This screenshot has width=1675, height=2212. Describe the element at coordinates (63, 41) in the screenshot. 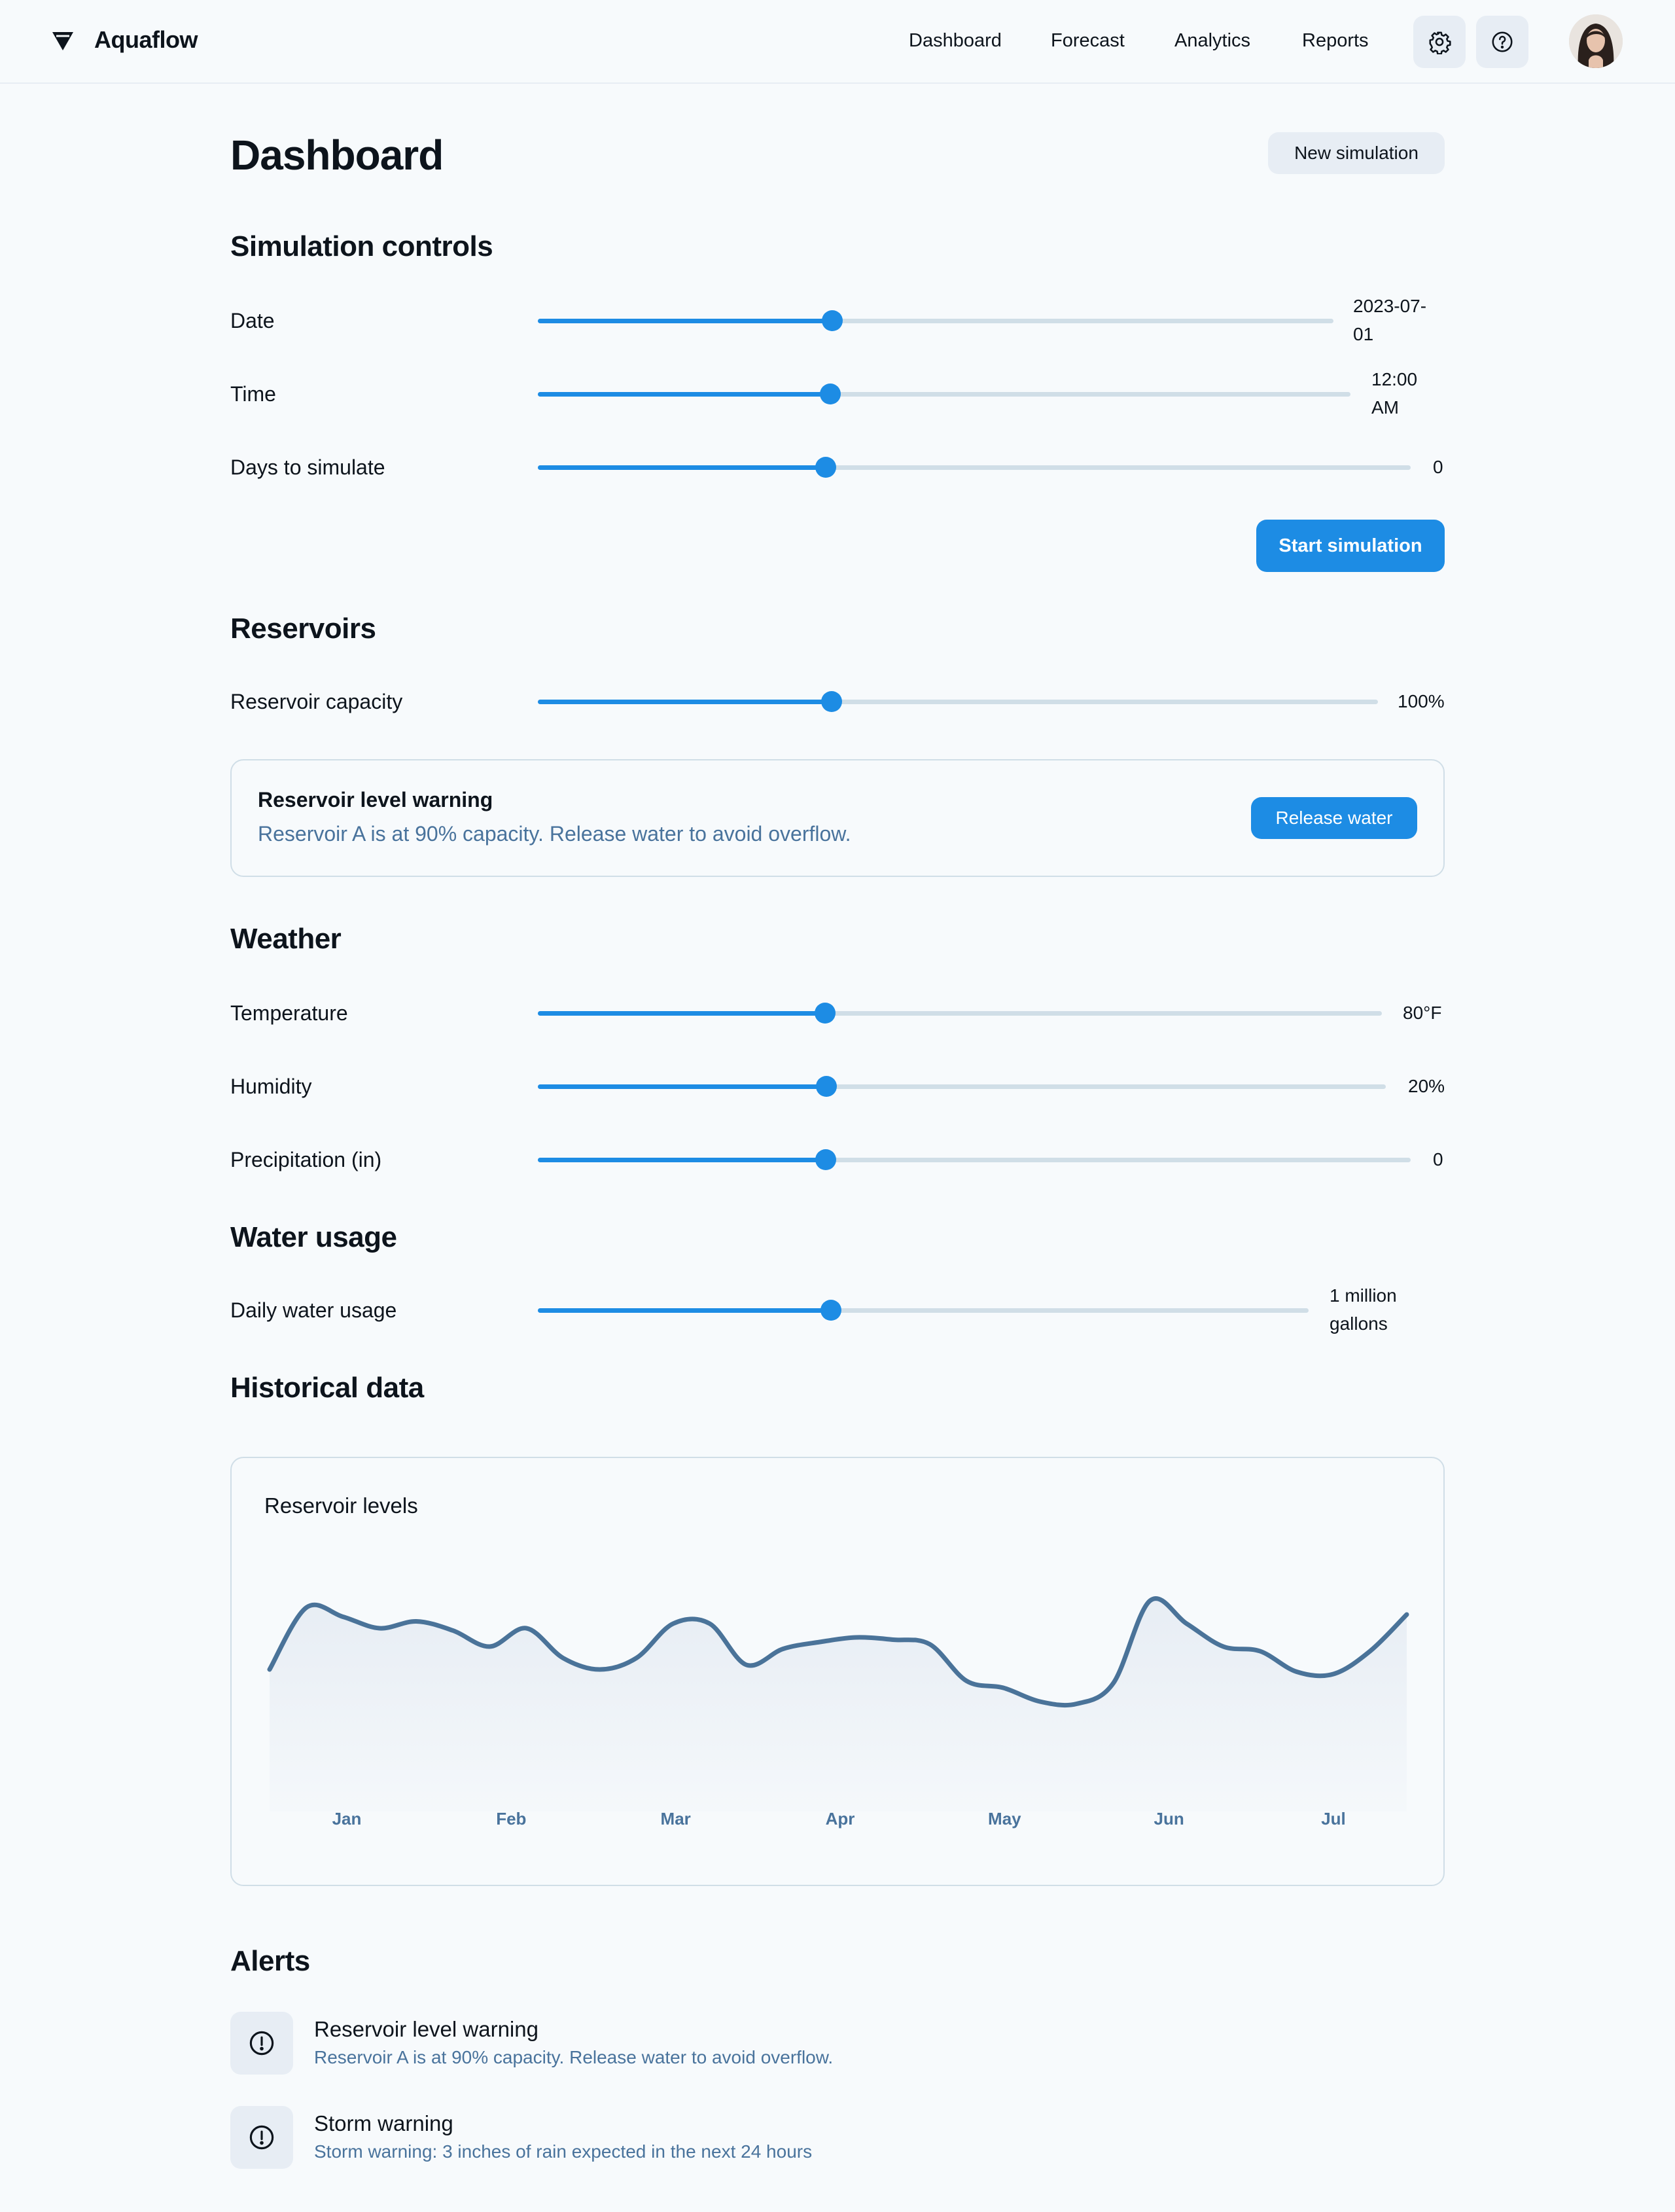

I see `aquaflow-logo-icon` at that location.